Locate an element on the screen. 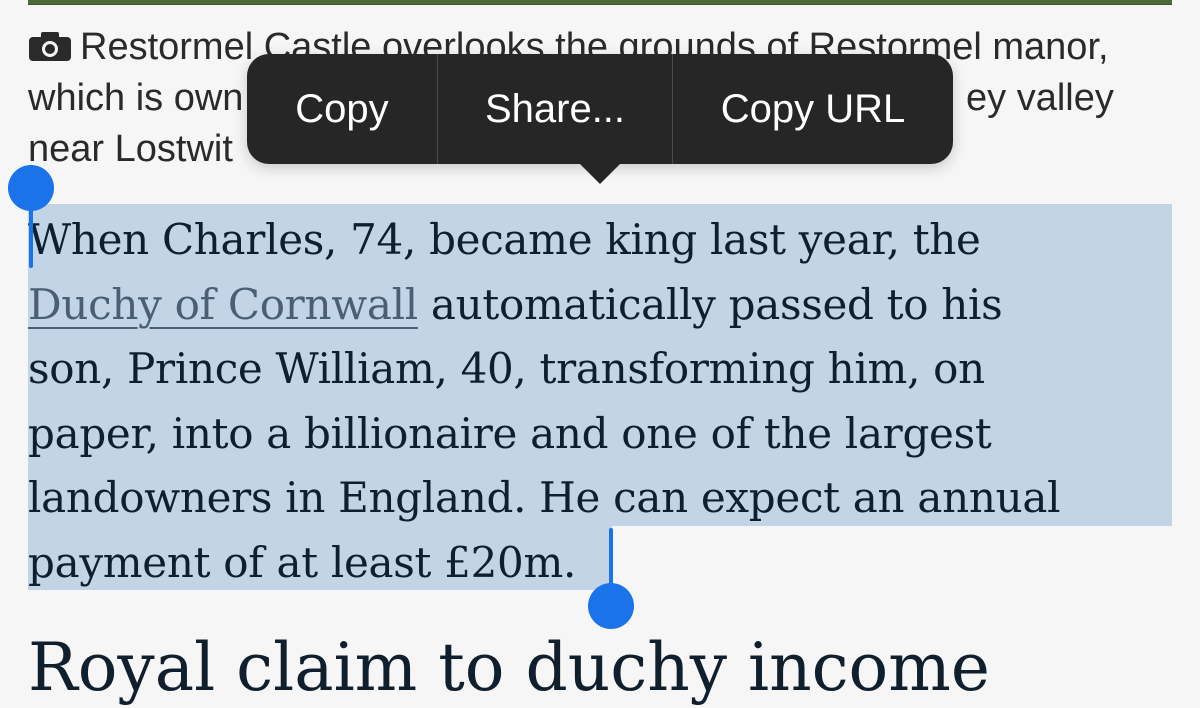 The height and width of the screenshot is (708, 1200). section-heading: Royal claim to duchy income is located at coordinates (509, 667).